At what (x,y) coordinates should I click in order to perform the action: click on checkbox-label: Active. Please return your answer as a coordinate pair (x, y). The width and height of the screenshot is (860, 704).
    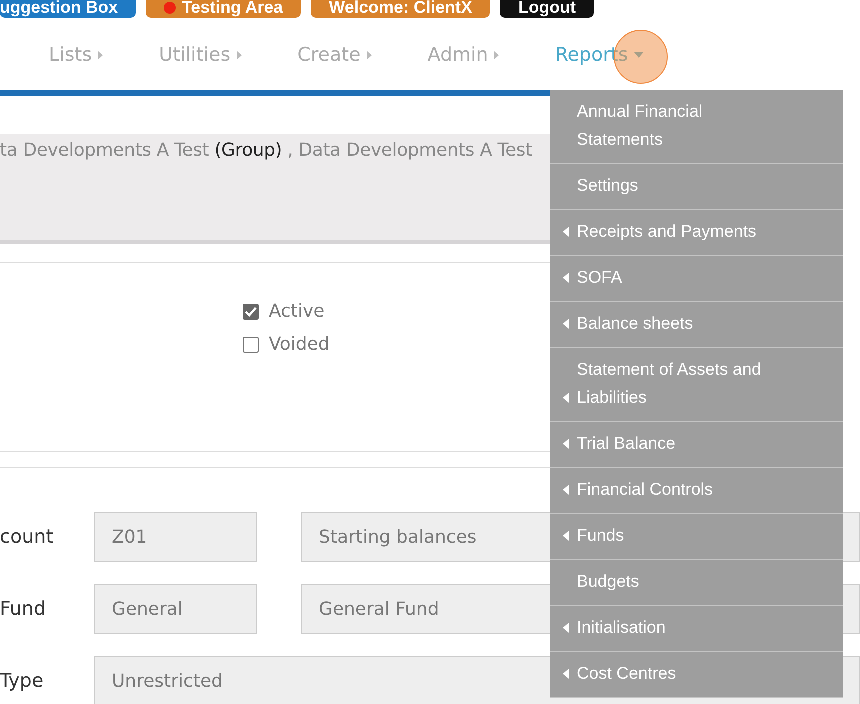
    Looking at the image, I should click on (297, 311).